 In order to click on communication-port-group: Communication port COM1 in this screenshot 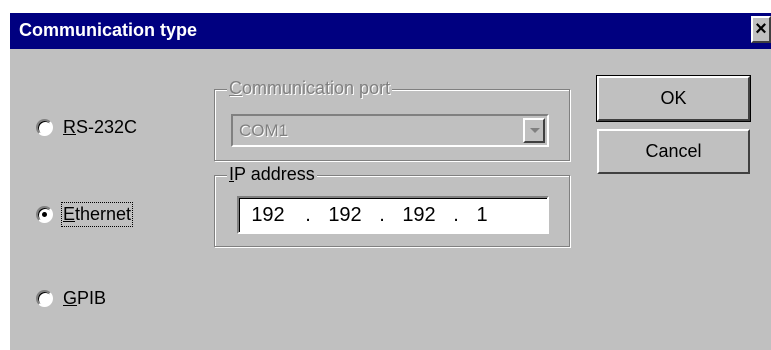, I will do `click(392, 119)`.